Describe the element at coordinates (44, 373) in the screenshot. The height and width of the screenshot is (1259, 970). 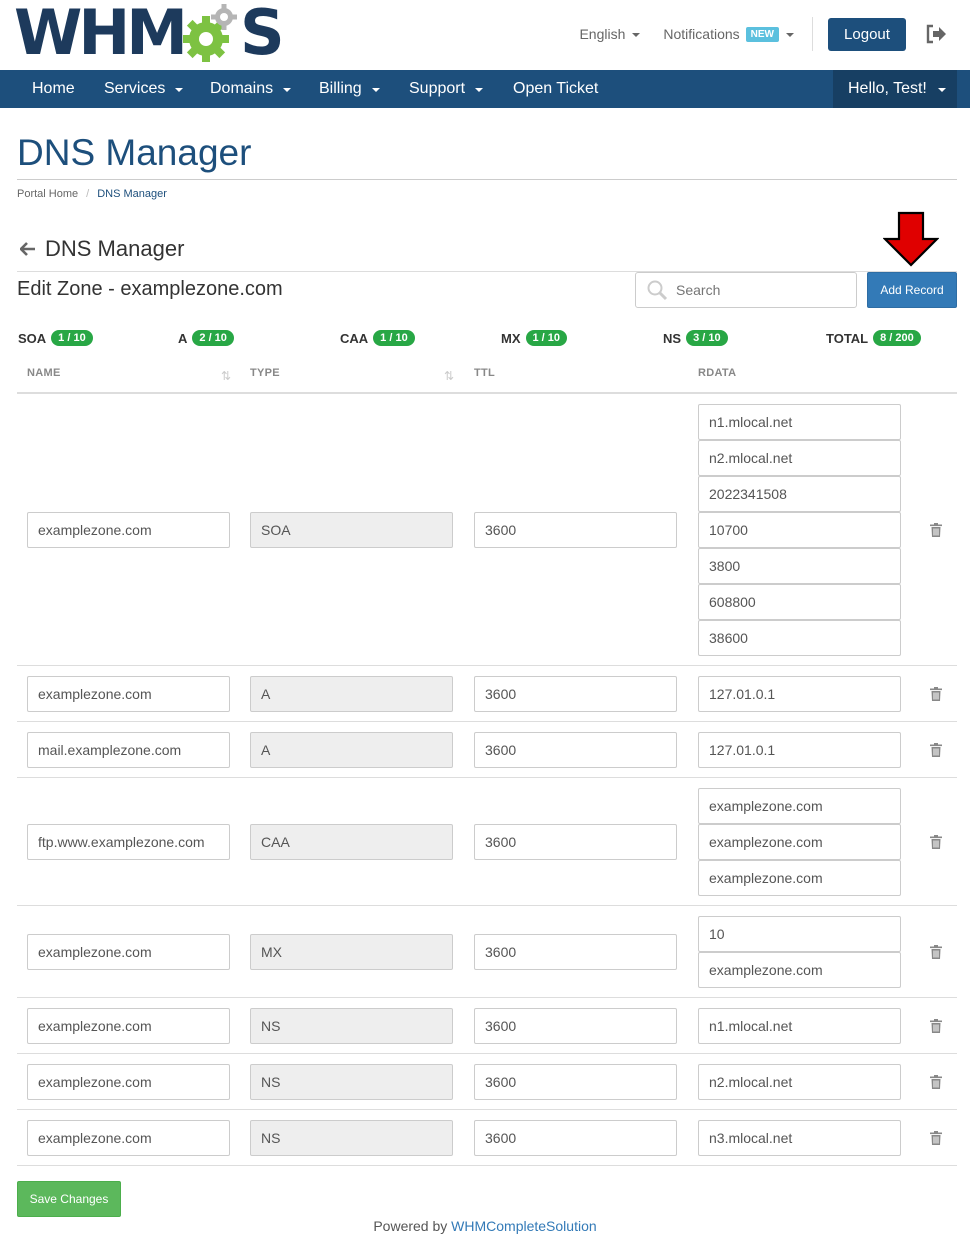
I see `column-header-name: NAME` at that location.